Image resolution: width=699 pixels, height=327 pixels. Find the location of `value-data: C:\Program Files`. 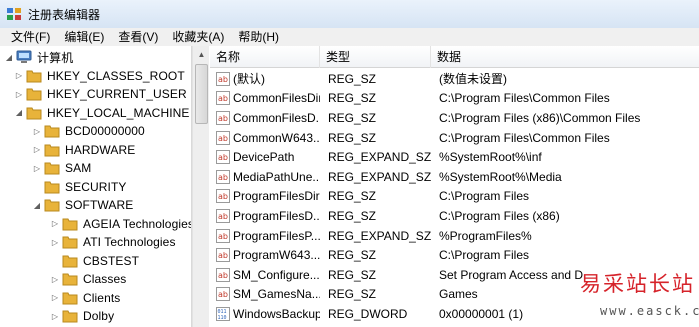

value-data: C:\Program Files is located at coordinates (484, 196).